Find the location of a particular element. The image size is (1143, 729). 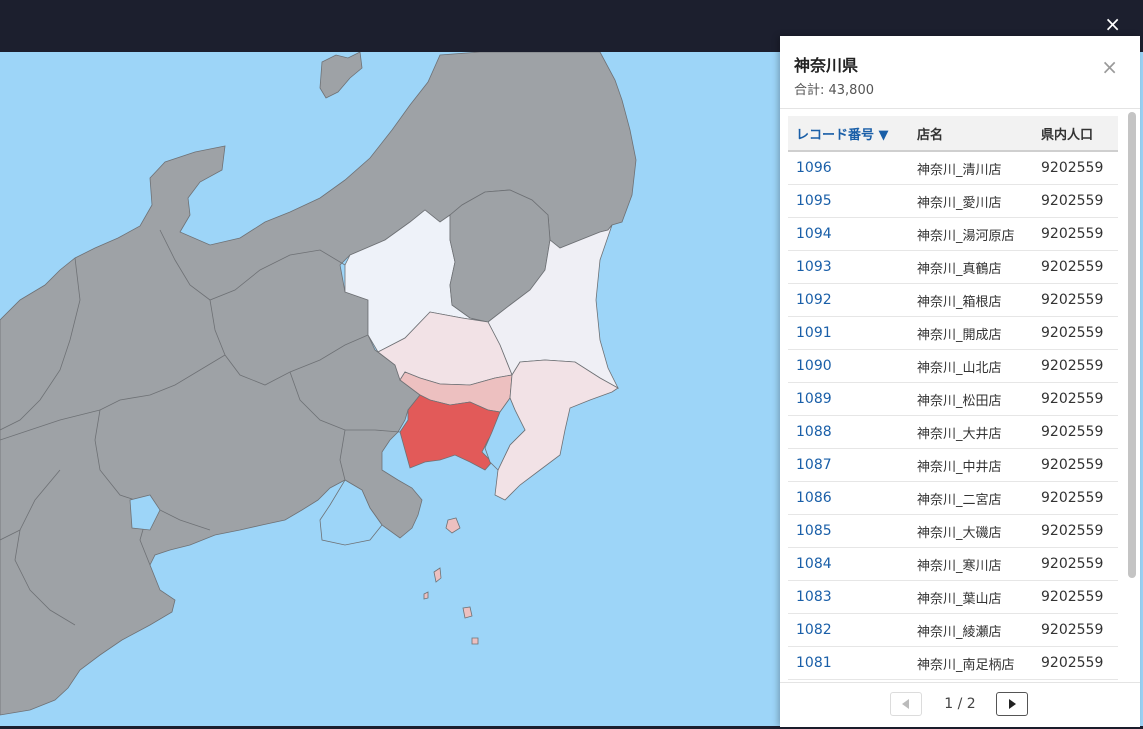

table-row: 1095 神奈川_愛川店 9202559 is located at coordinates (953, 201).